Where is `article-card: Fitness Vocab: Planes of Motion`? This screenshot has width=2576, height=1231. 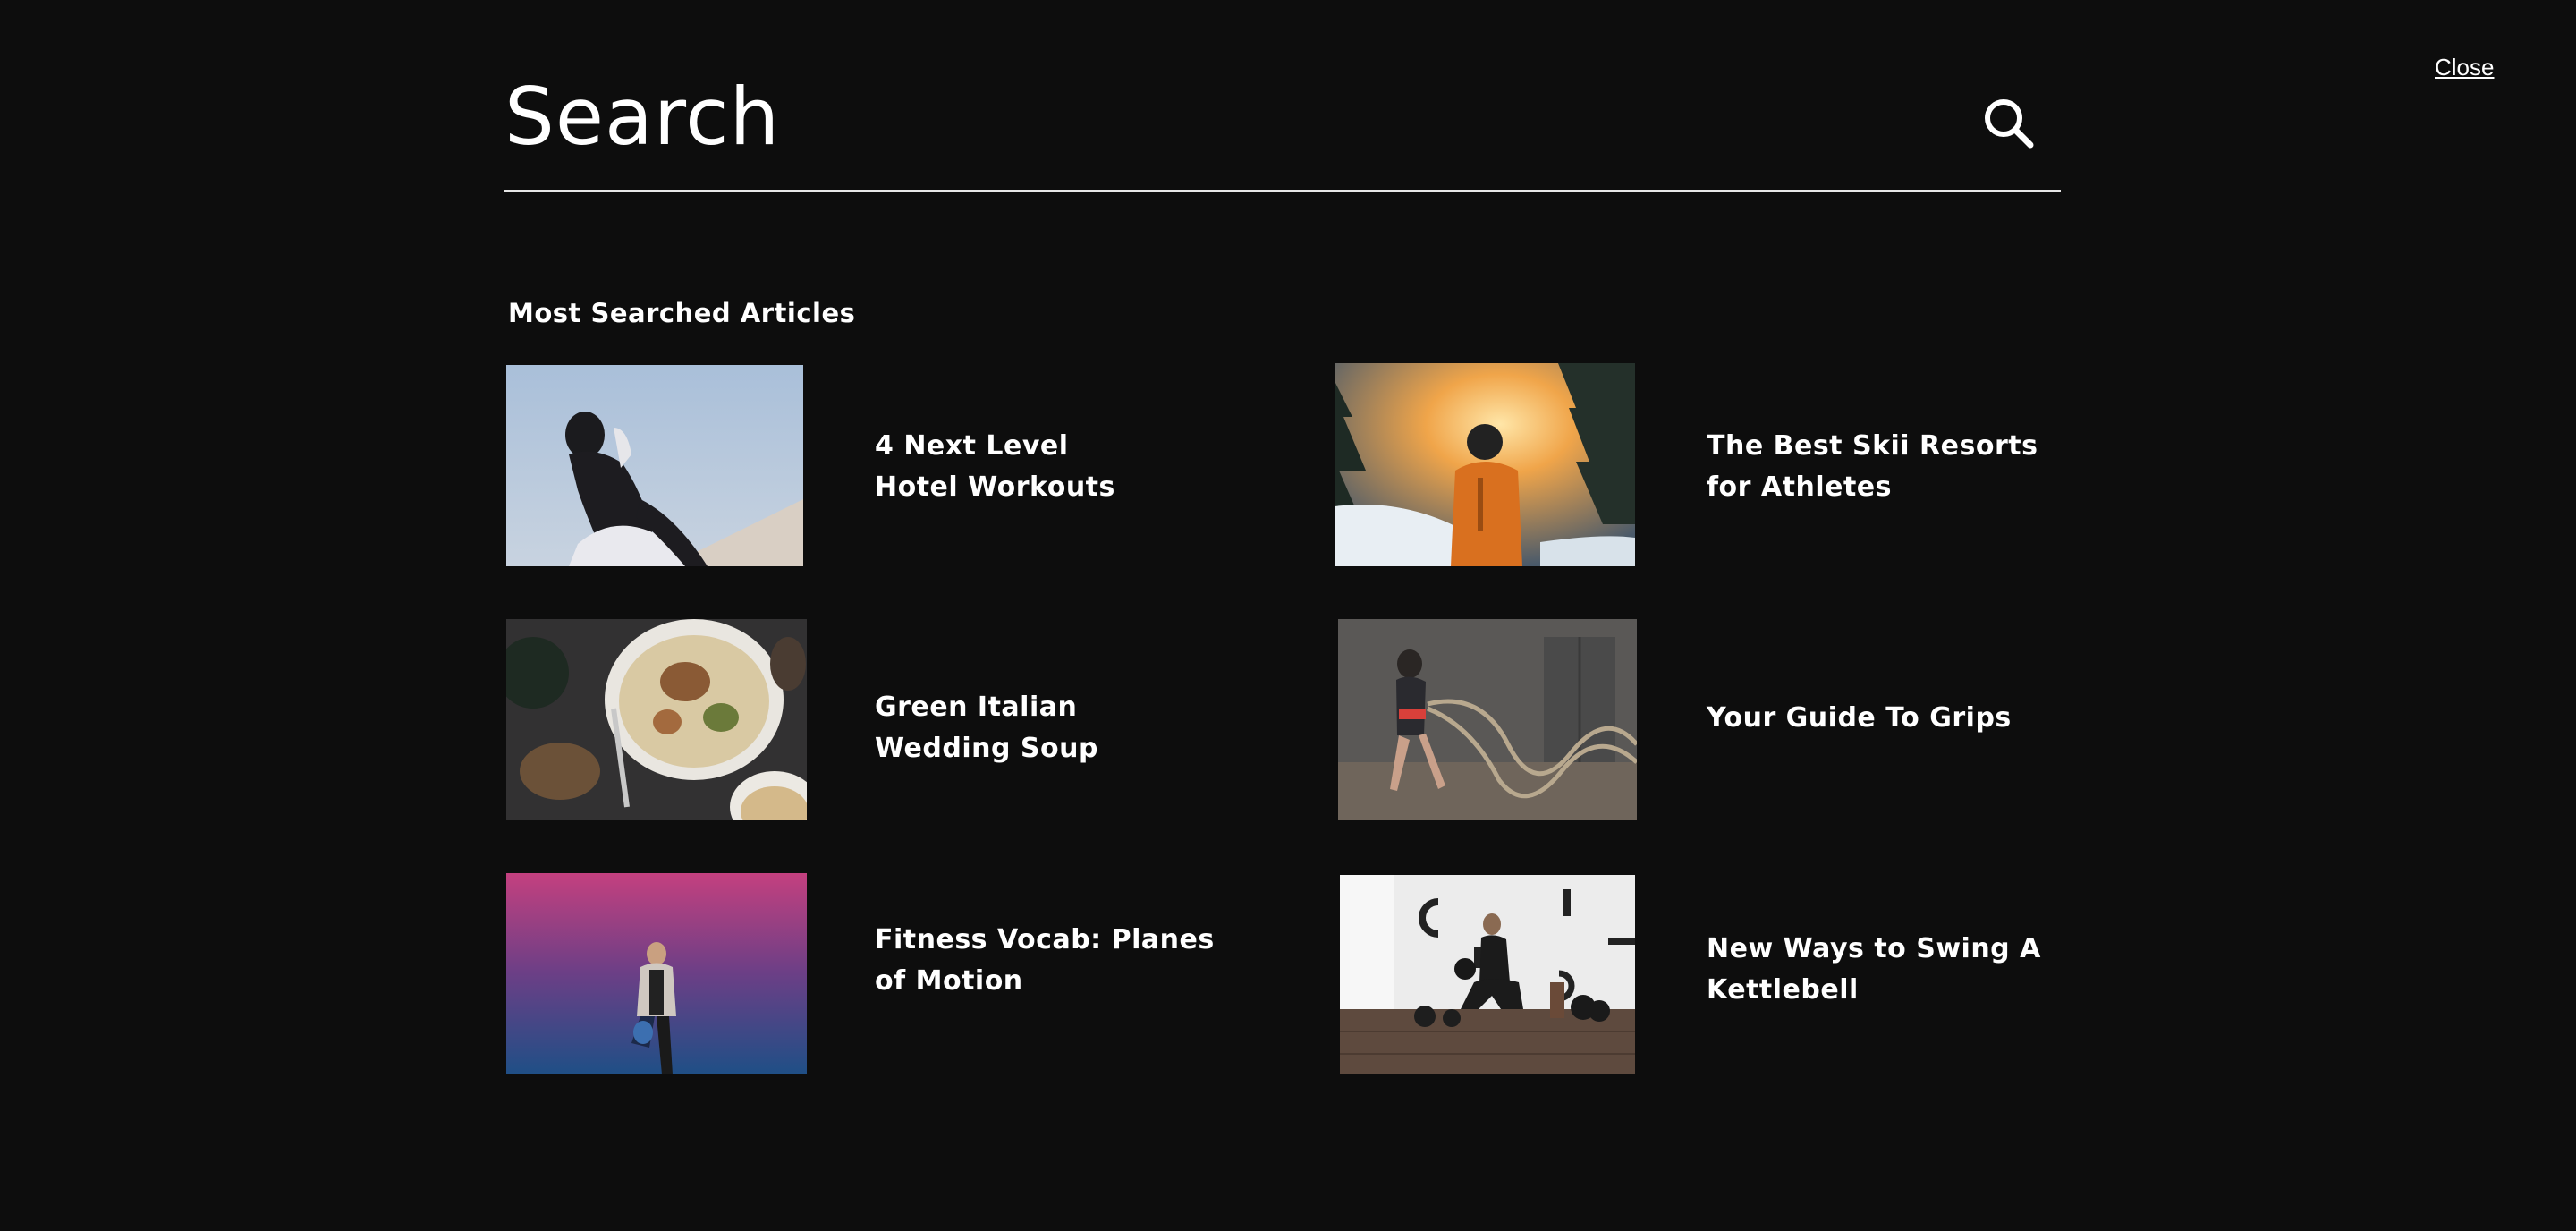 article-card: Fitness Vocab: Planes of Motion is located at coordinates (864, 974).